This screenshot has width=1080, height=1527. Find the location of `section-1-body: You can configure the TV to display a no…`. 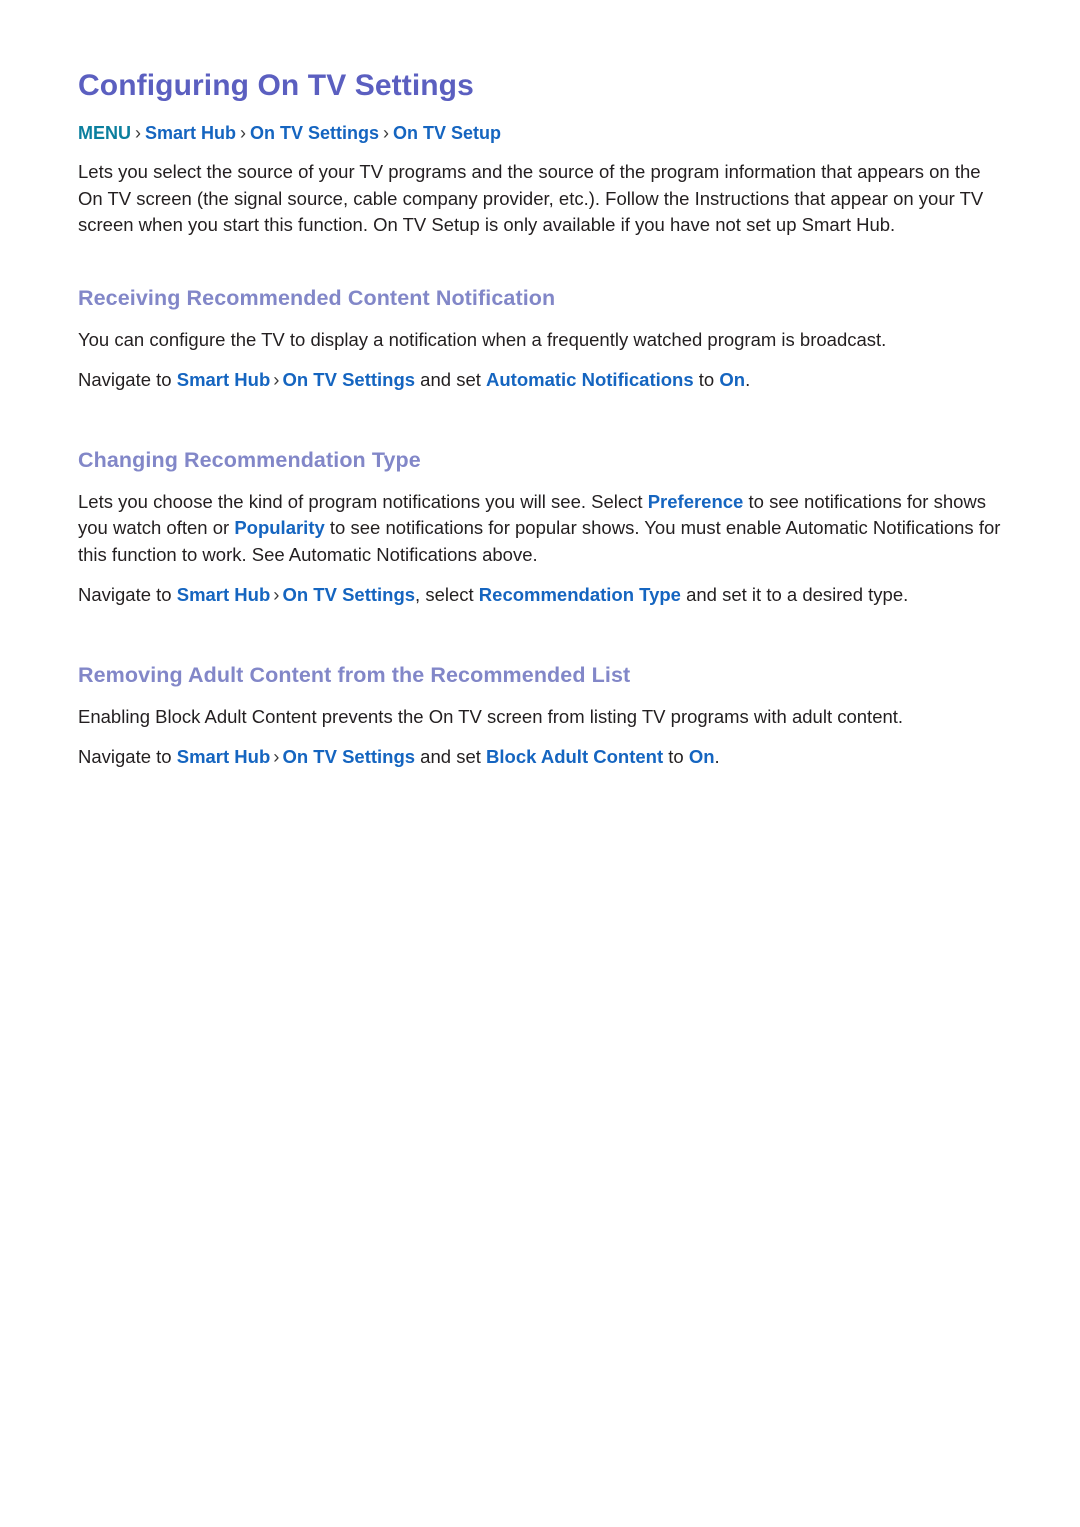

section-1-body: You can configure the TV to display a no… is located at coordinates (482, 339).